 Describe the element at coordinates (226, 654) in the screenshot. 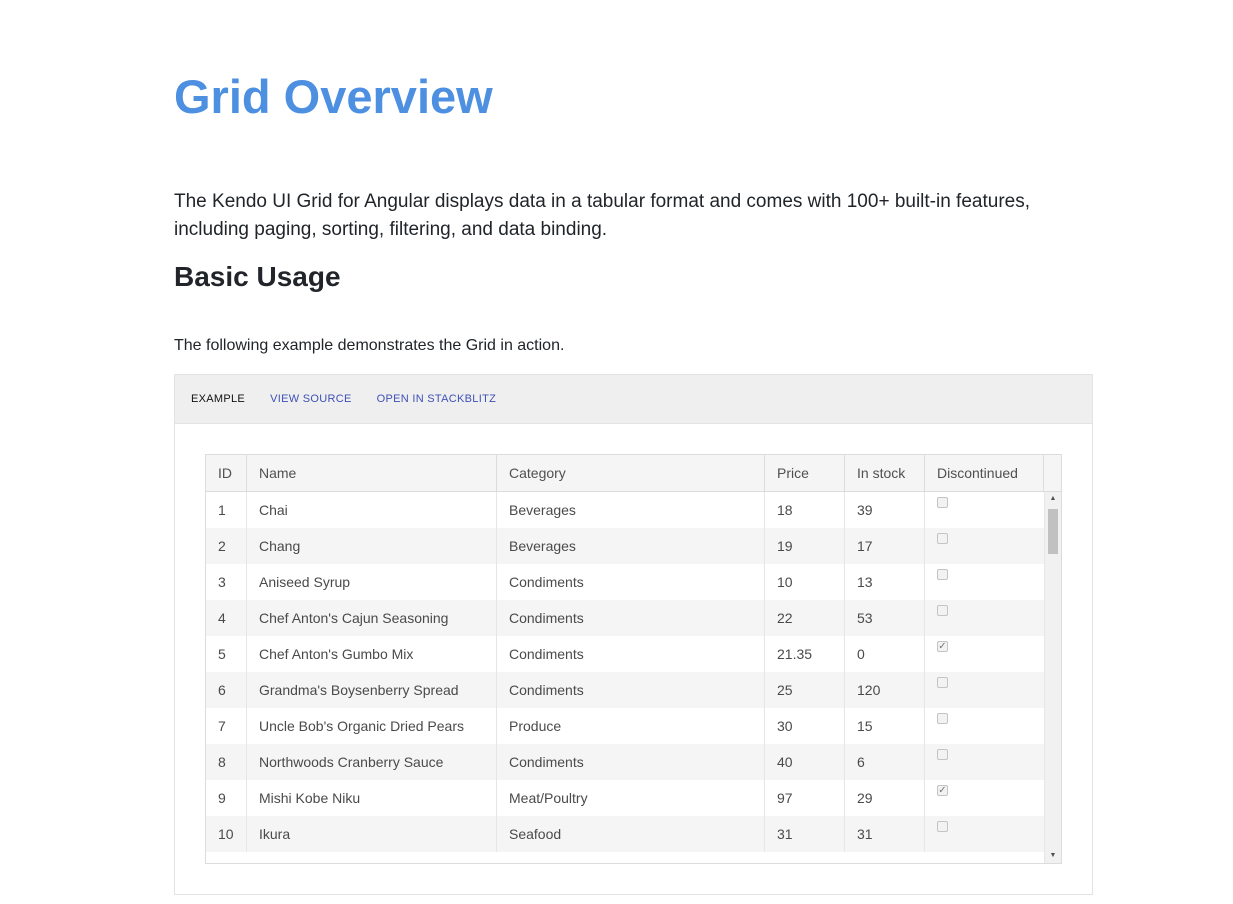

I see `cell-id: 5` at that location.